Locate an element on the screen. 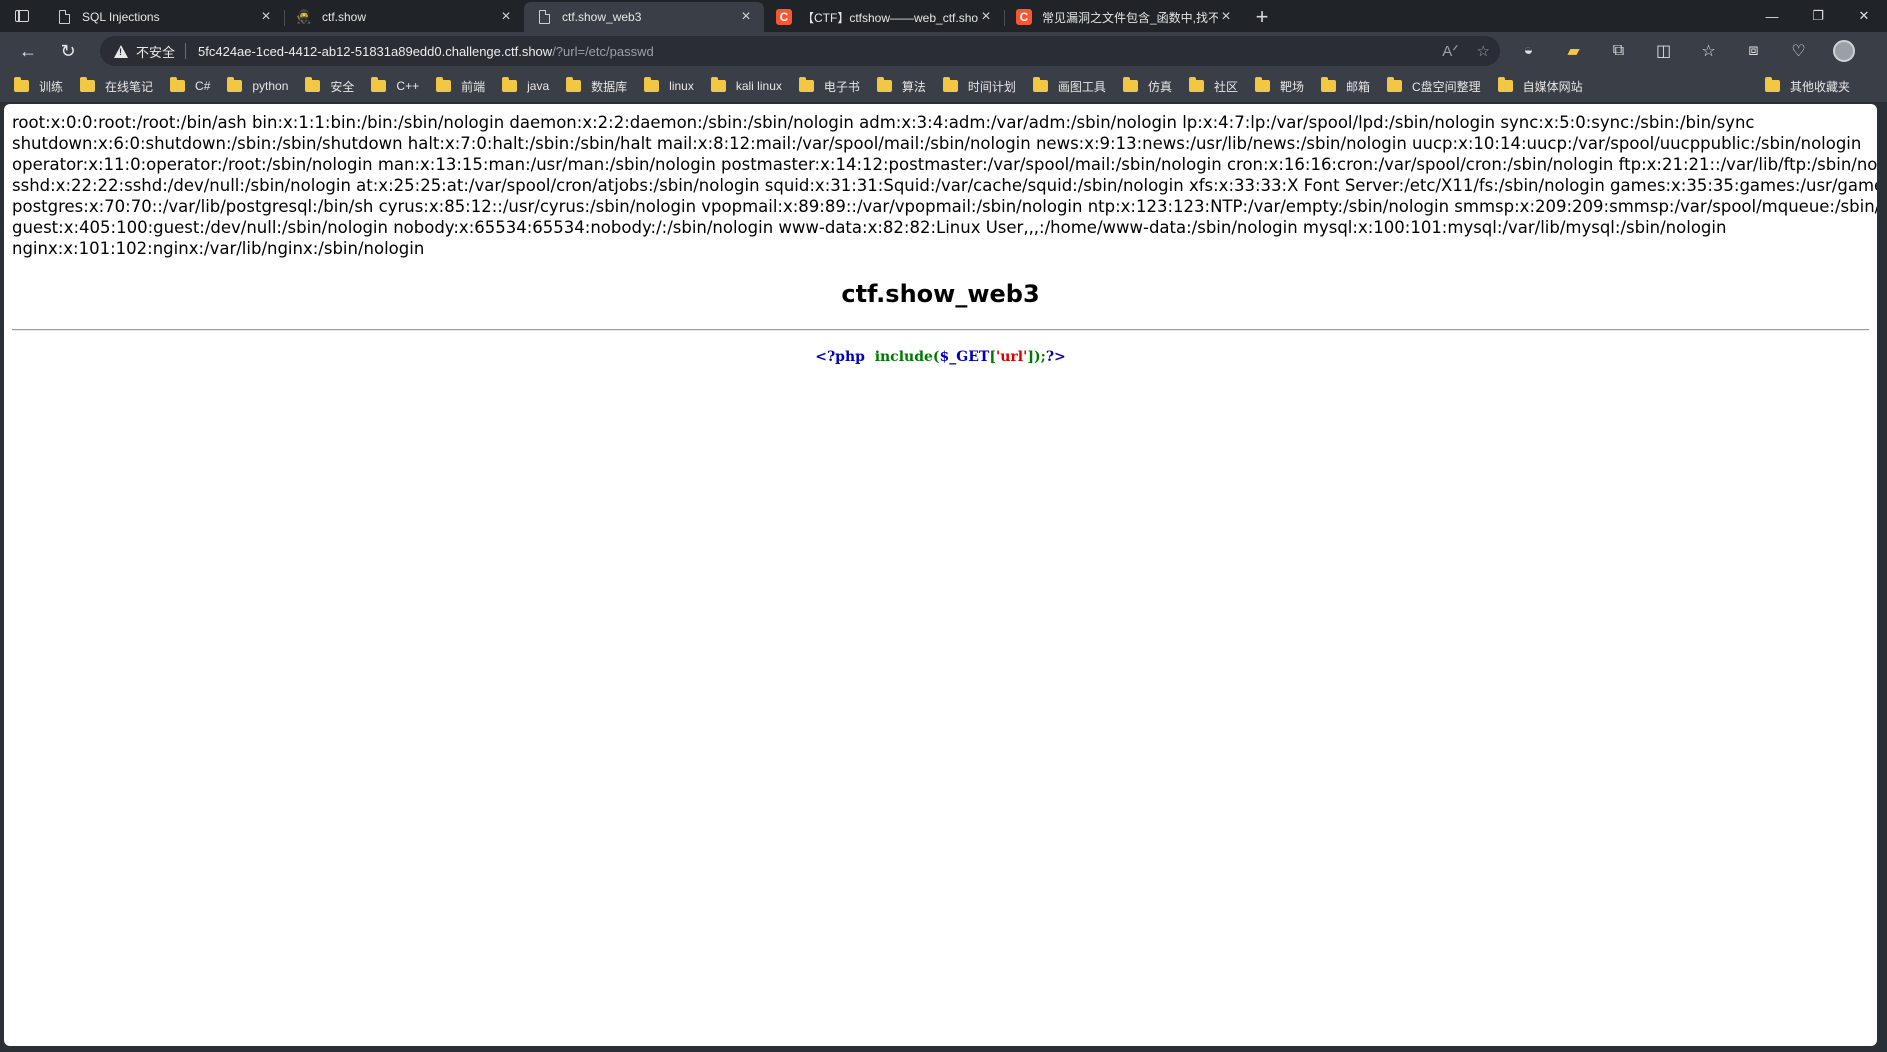  bookmark-label: 算法 is located at coordinates (913, 86).